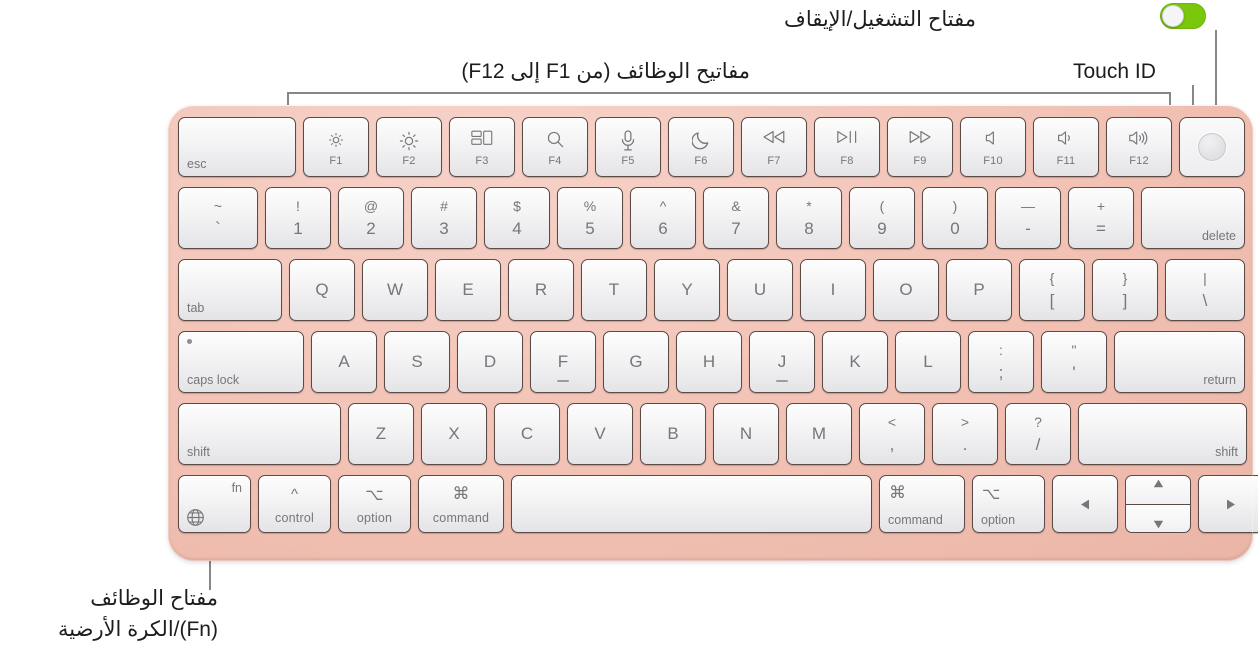 The width and height of the screenshot is (1258, 668). I want to click on key-h: H, so click(709, 362).